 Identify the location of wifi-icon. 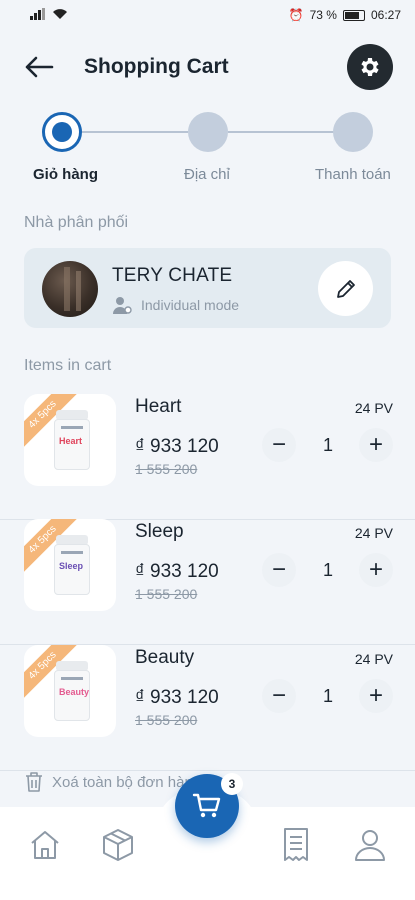
(60, 15).